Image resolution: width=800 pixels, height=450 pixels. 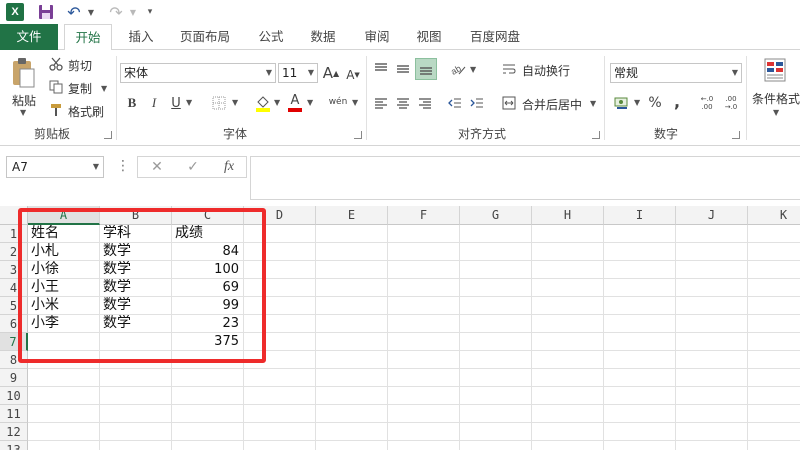 I want to click on cell-c3: 100, so click(x=208, y=270).